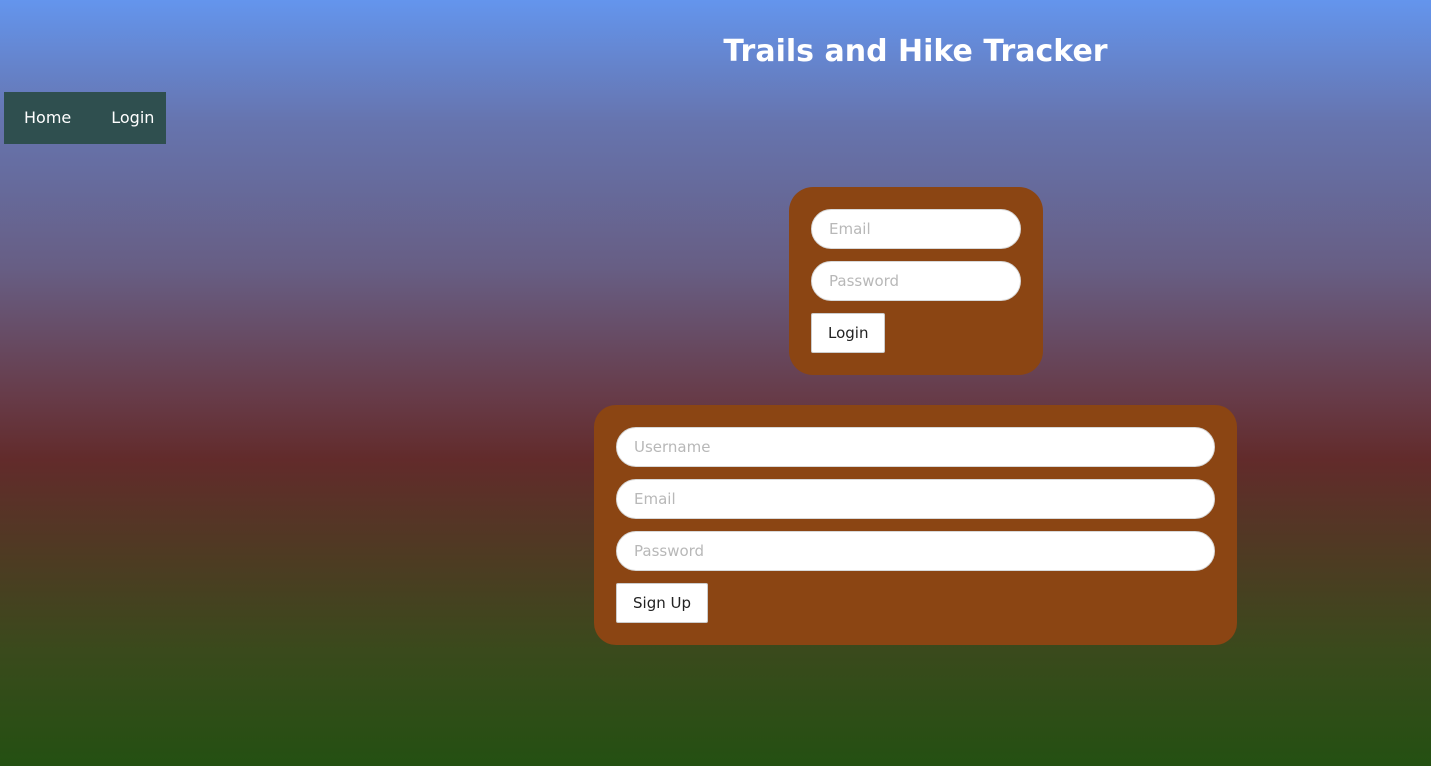  I want to click on signup-password-input, so click(915, 551).